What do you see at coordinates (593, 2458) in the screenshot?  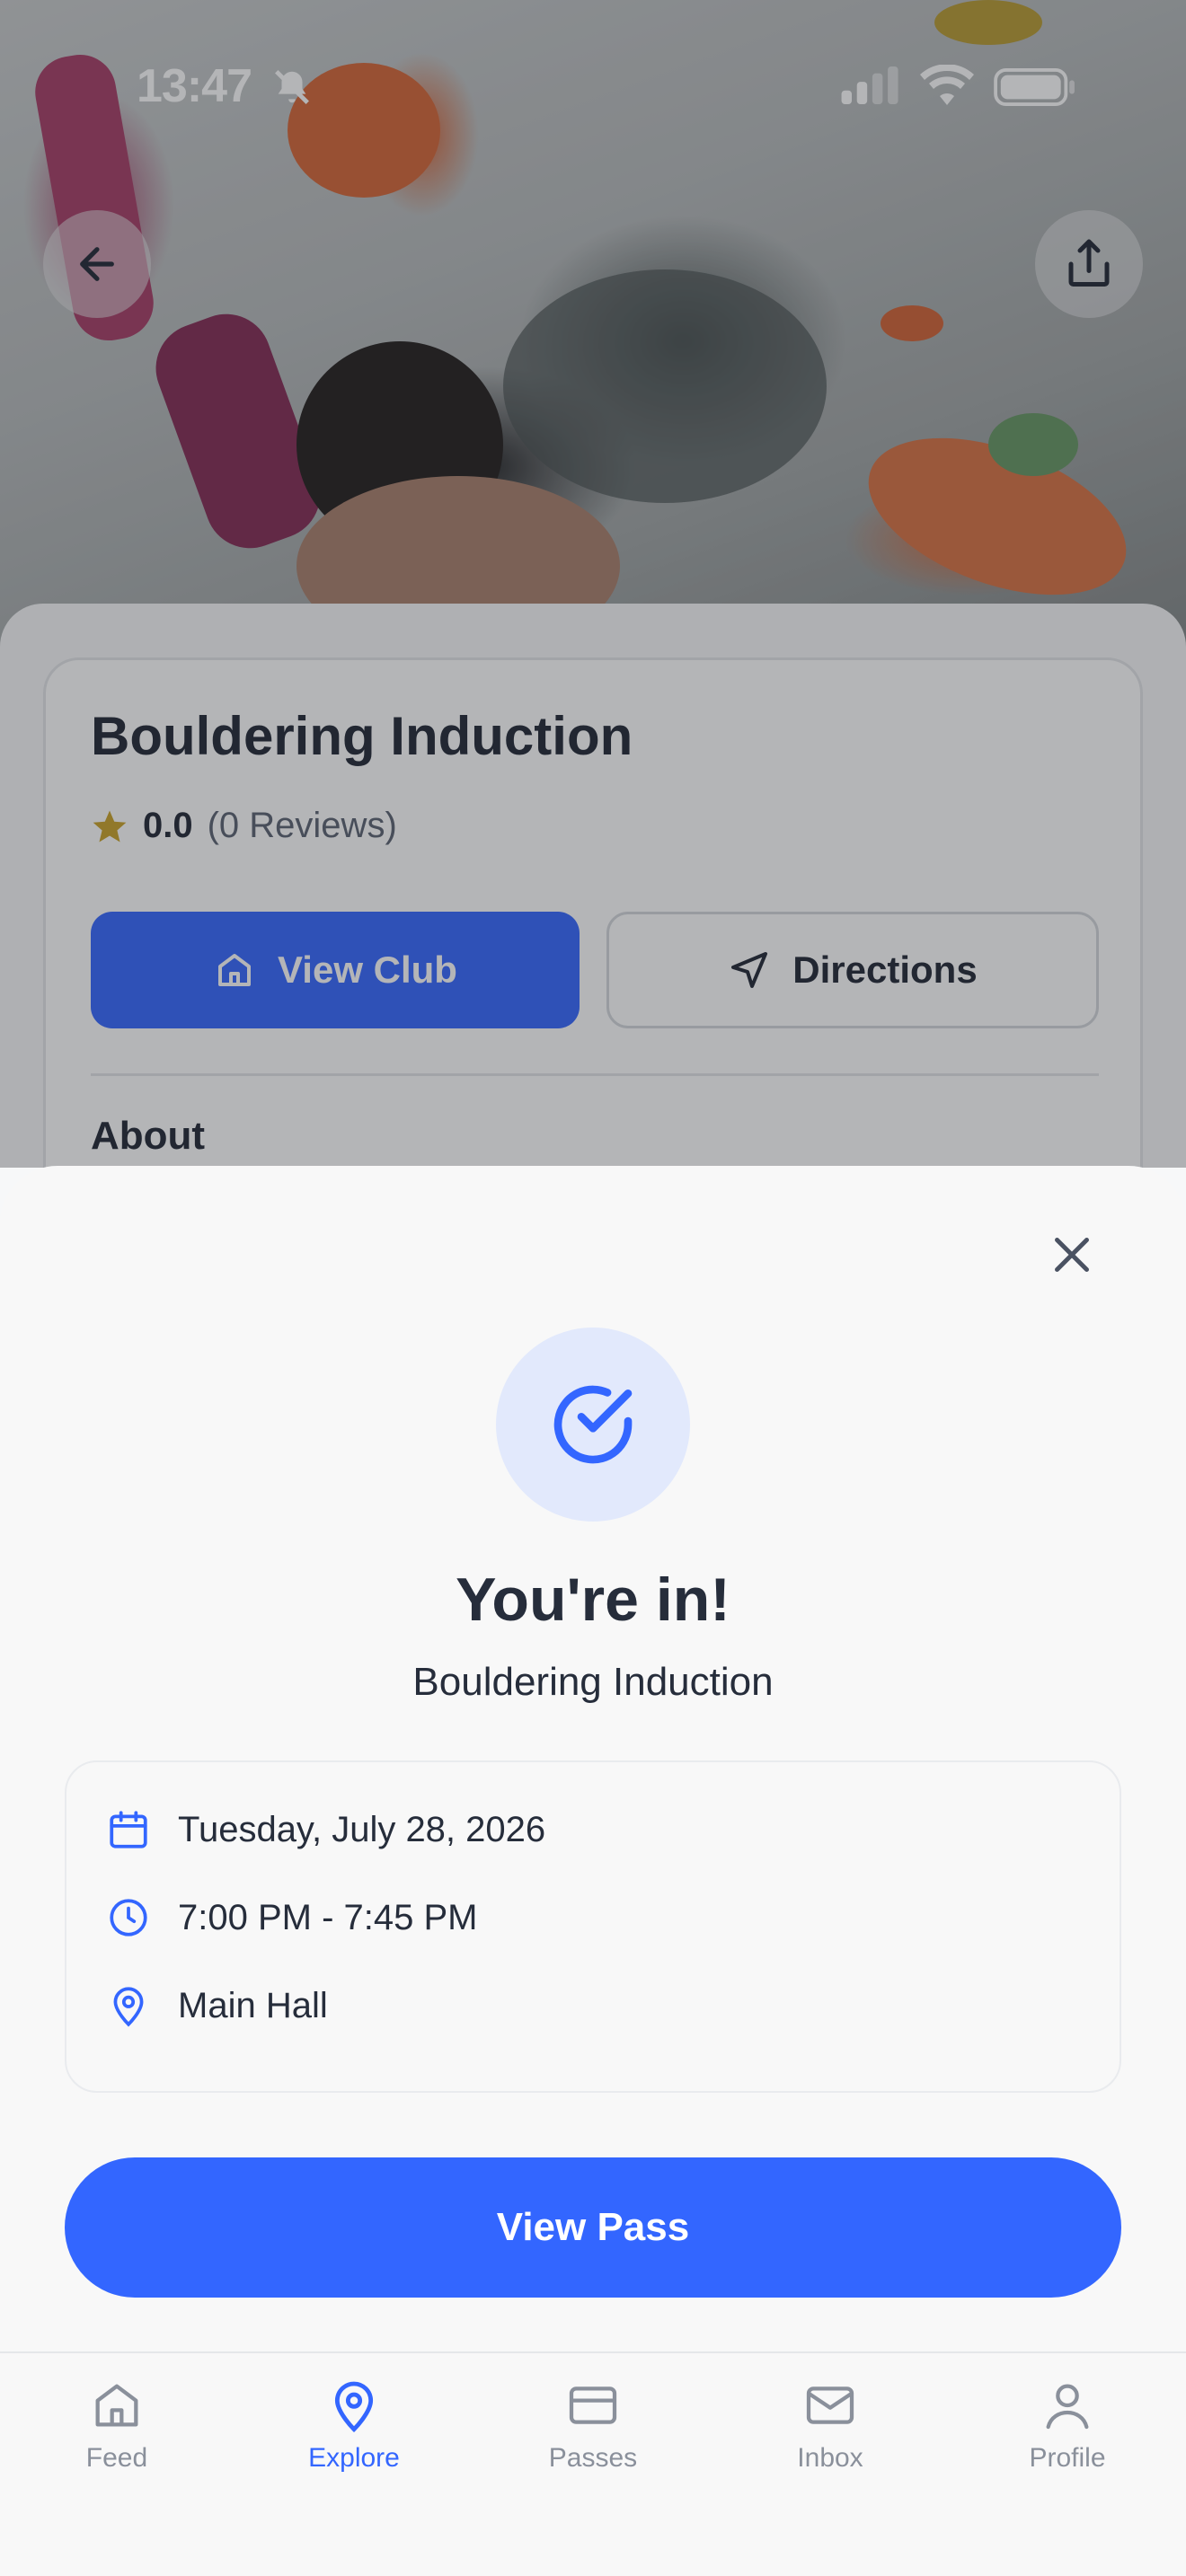 I see `tab-label: Passes` at bounding box center [593, 2458].